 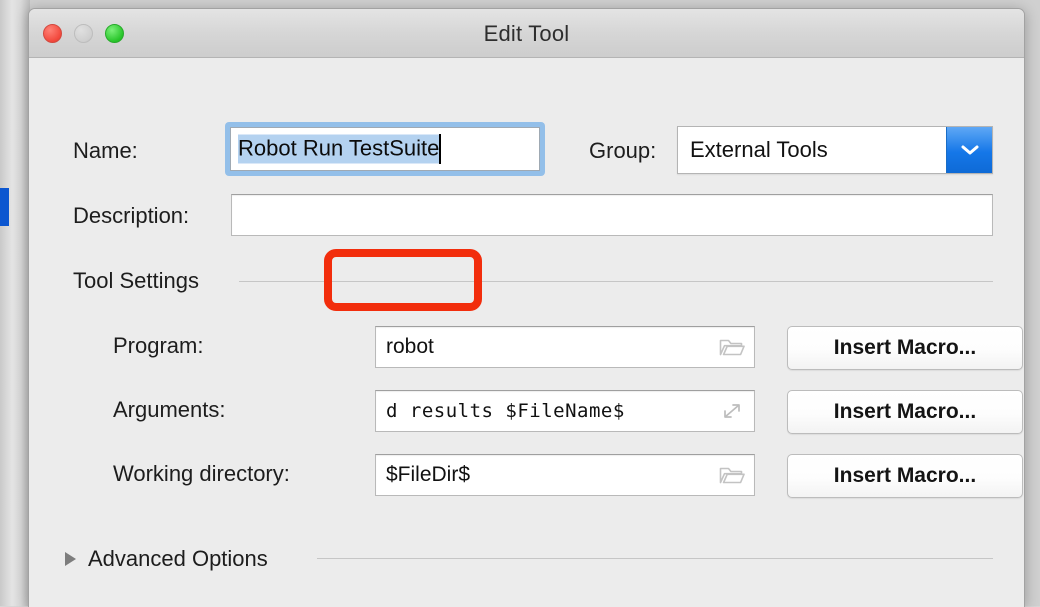 I want to click on arguments-input-value: d results $FileName$, so click(x=505, y=411).